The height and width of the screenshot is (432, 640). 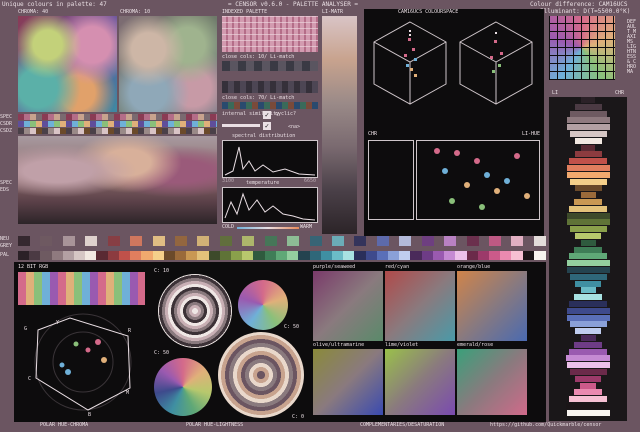 What do you see at coordinates (245, 12) in the screenshot?
I see `indexed-palette-label: INDEXED PALETTE` at bounding box center [245, 12].